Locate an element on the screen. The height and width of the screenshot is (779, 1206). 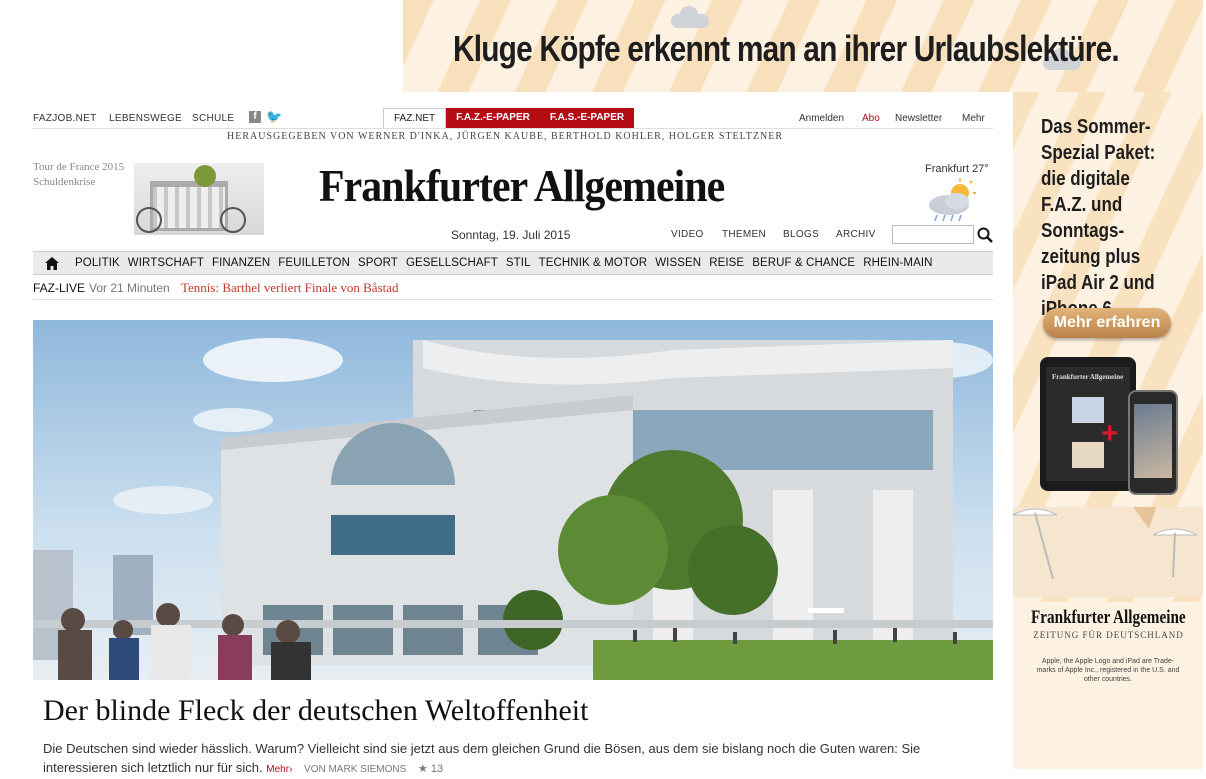
link-lebenswege: LEBENSWEGE is located at coordinates (145, 118).